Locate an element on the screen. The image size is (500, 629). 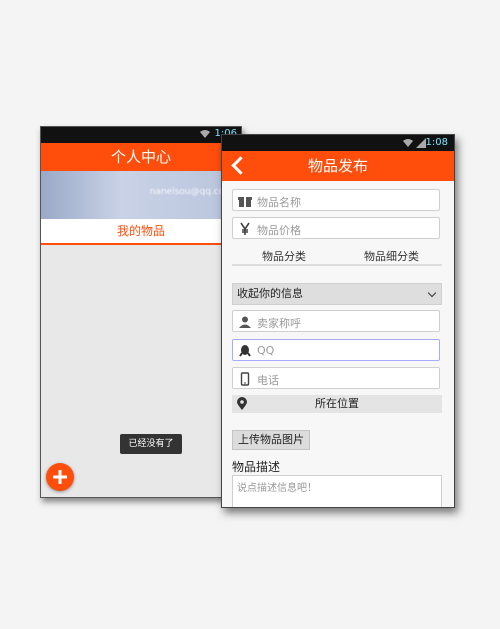
phone-input: 电话 is located at coordinates (336, 378).